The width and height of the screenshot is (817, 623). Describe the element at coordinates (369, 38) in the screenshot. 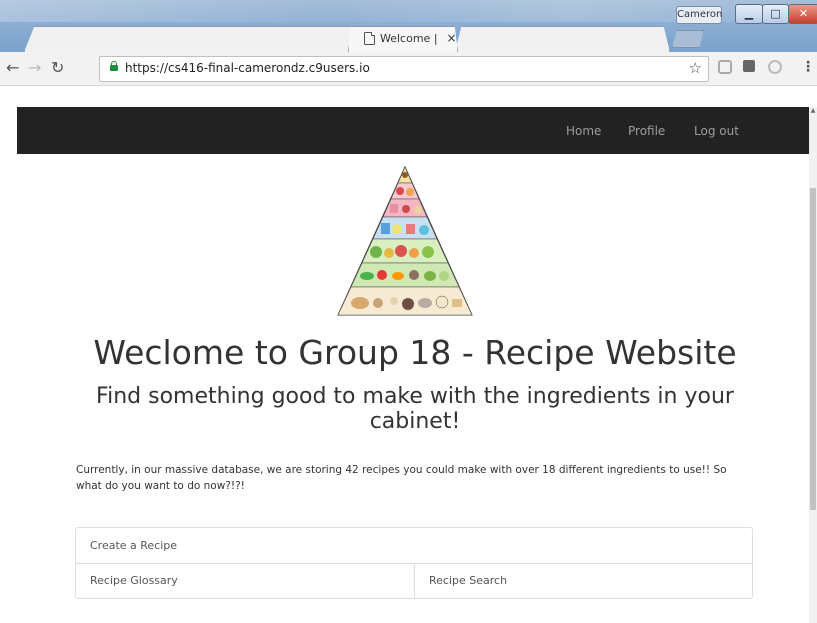

I see `page-icon` at that location.